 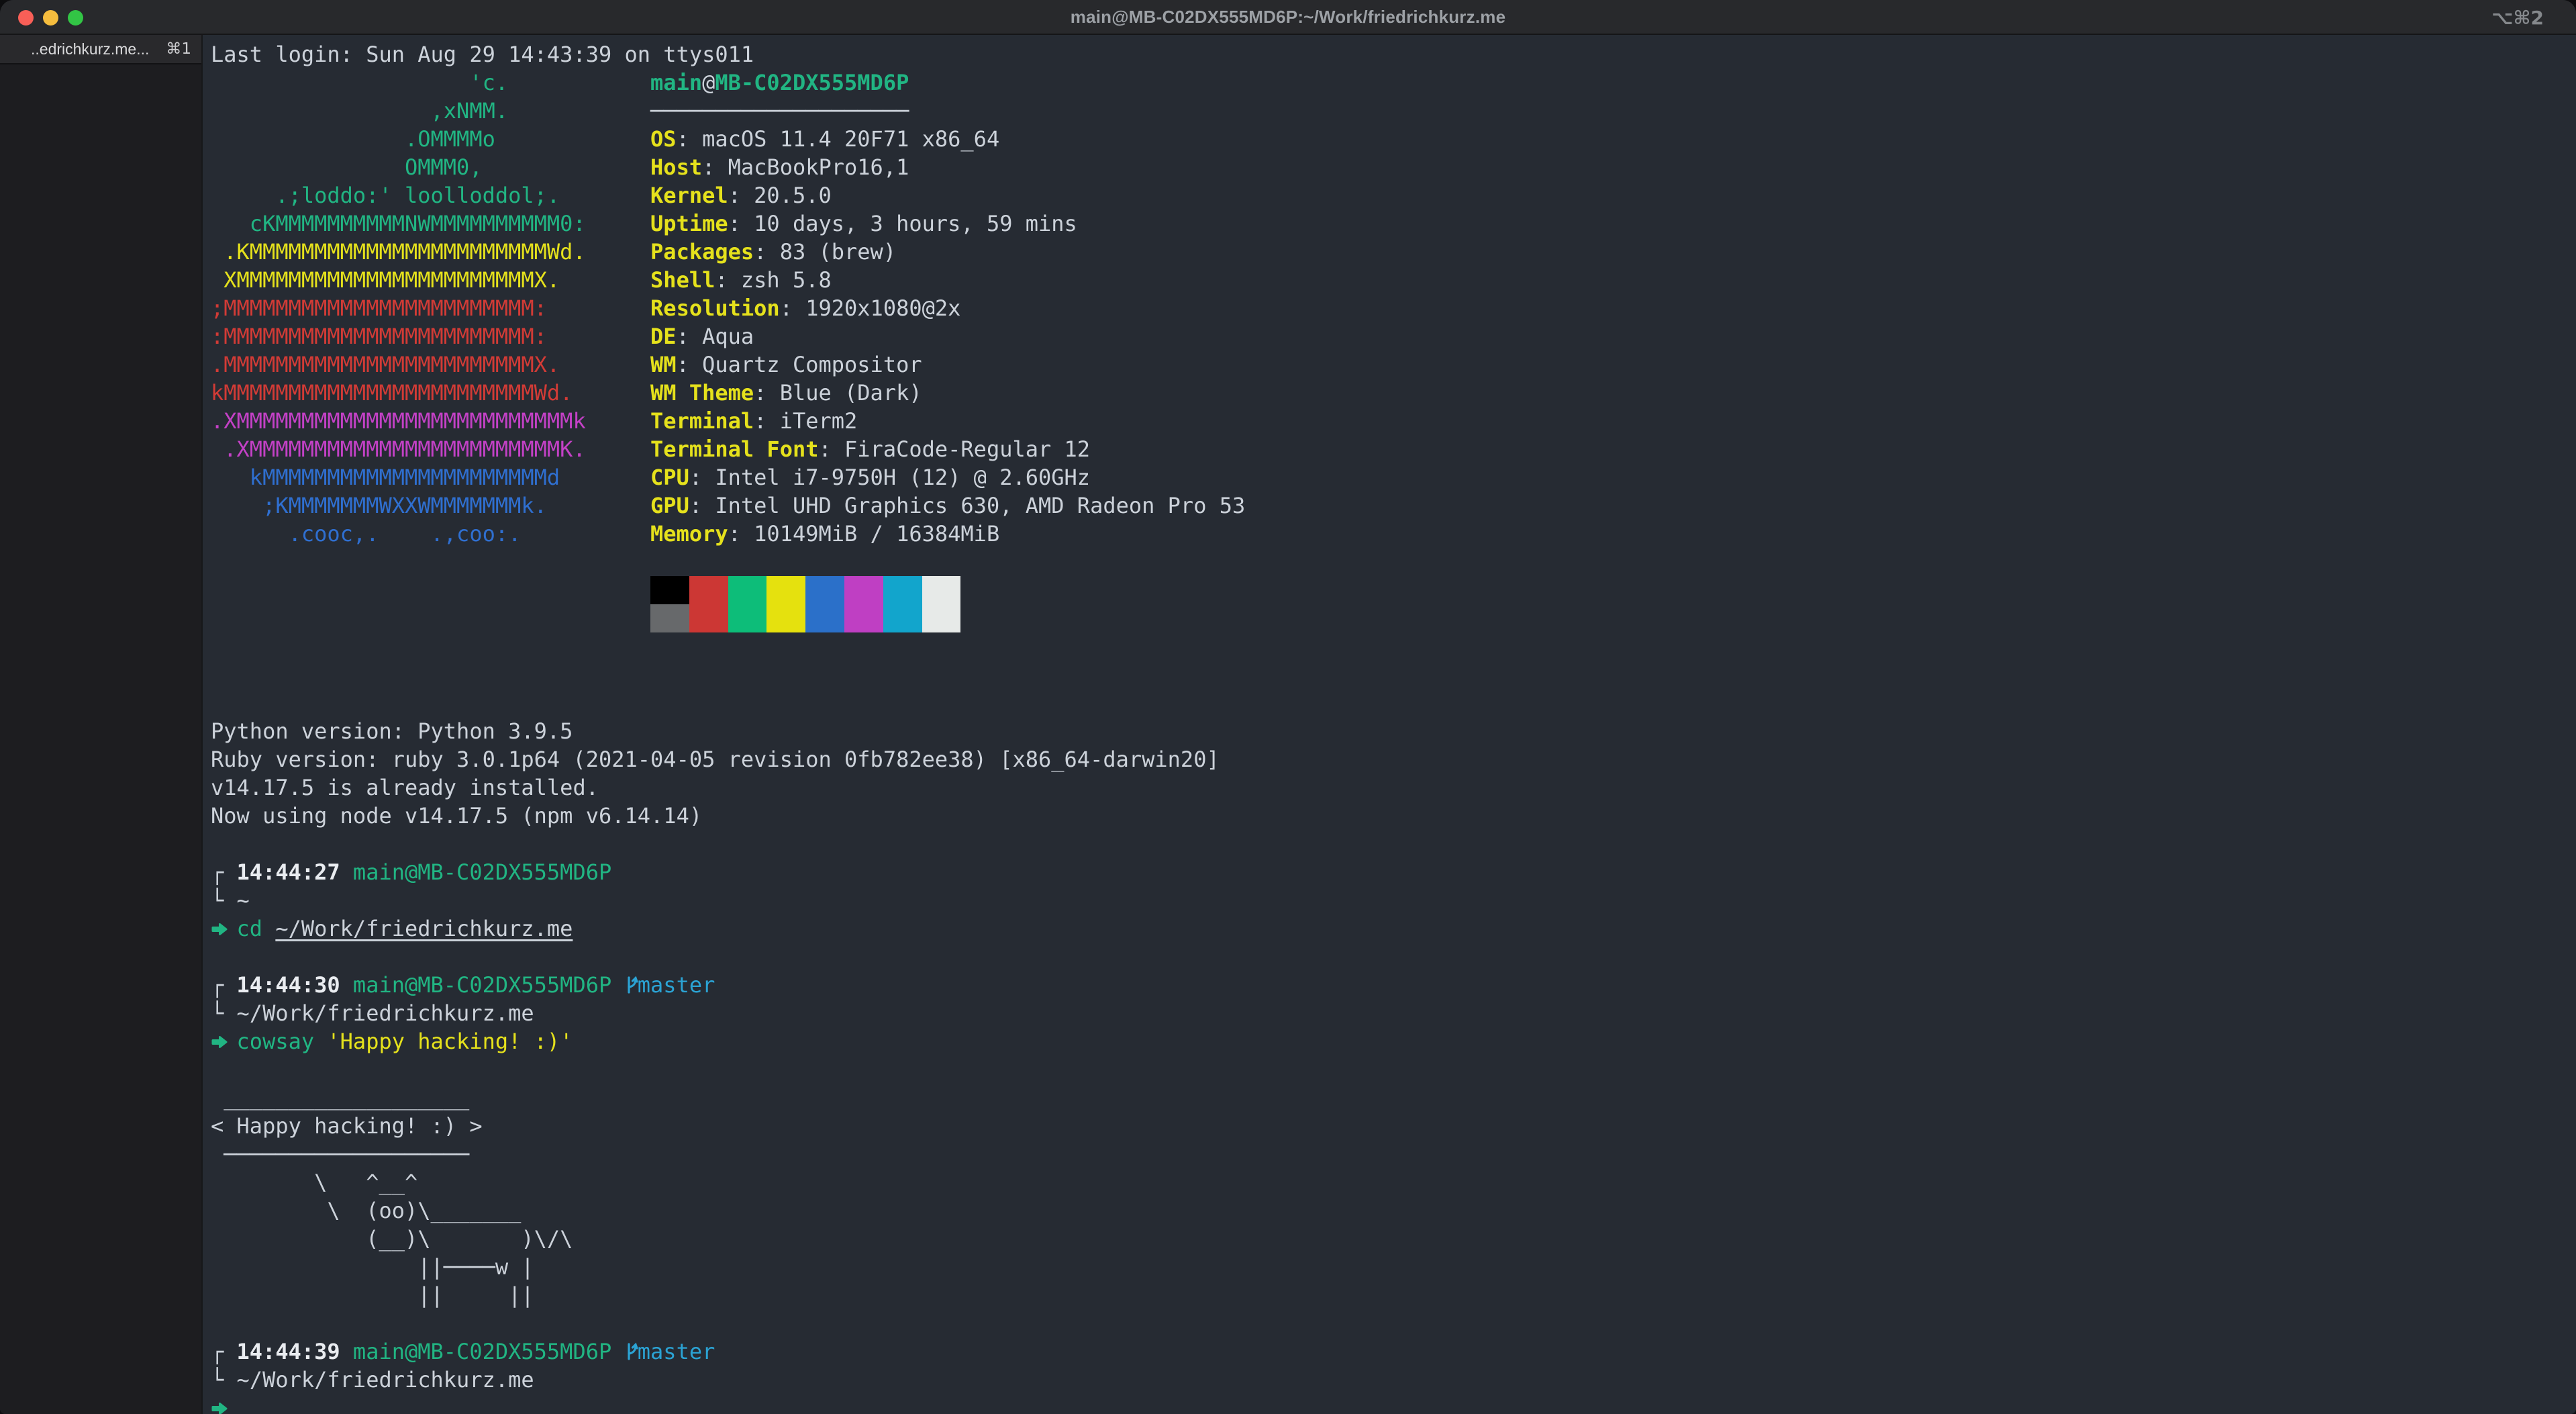 What do you see at coordinates (50, 18) in the screenshot?
I see `minimize-button` at bounding box center [50, 18].